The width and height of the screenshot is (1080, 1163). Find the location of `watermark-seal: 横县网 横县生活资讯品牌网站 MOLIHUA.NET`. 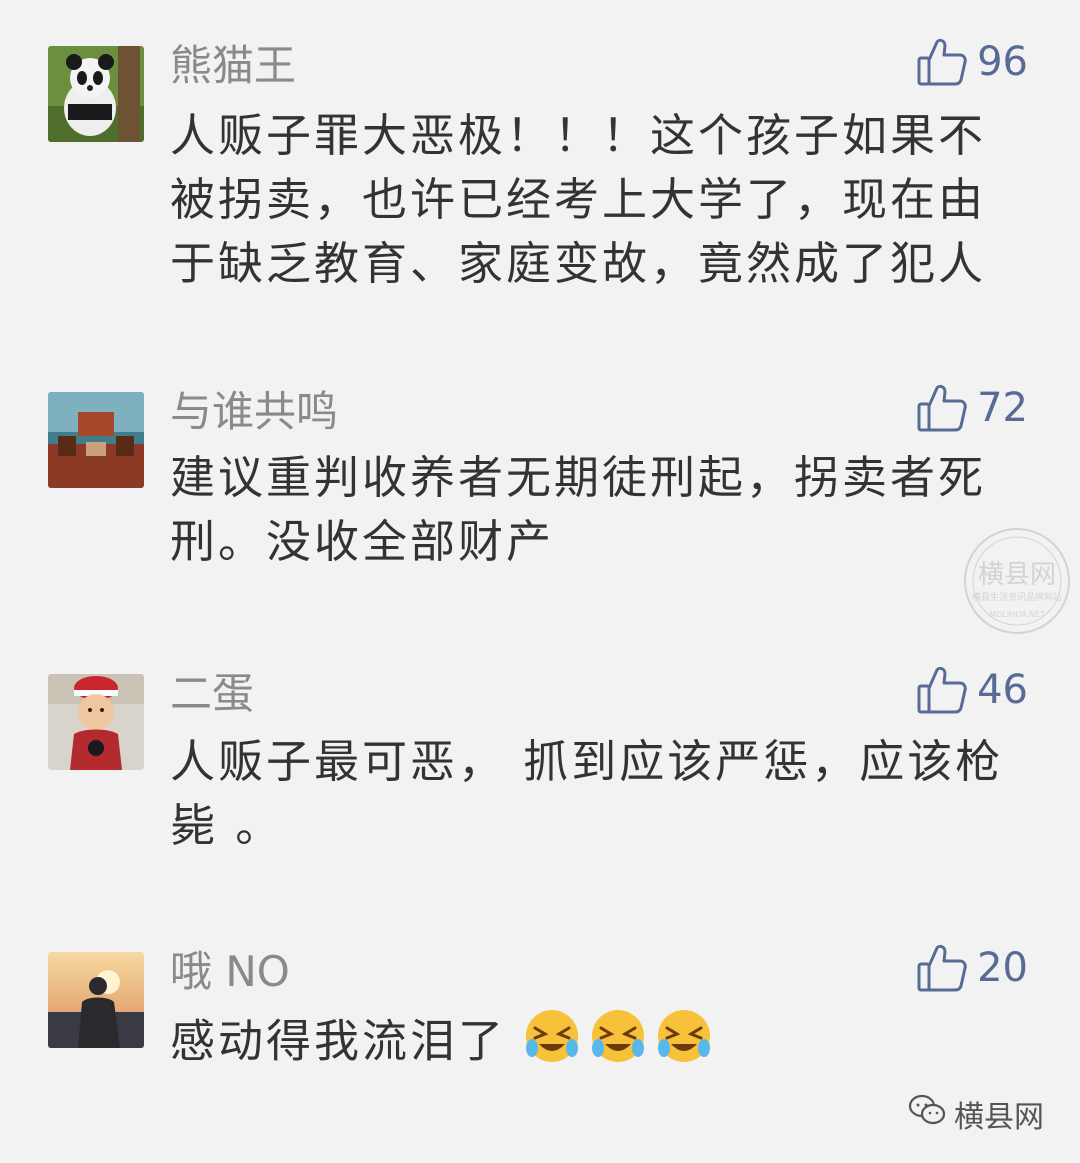

watermark-seal: 横县网 横县生活资讯品牌网站 MOLIHUA.NET is located at coordinates (1017, 581).